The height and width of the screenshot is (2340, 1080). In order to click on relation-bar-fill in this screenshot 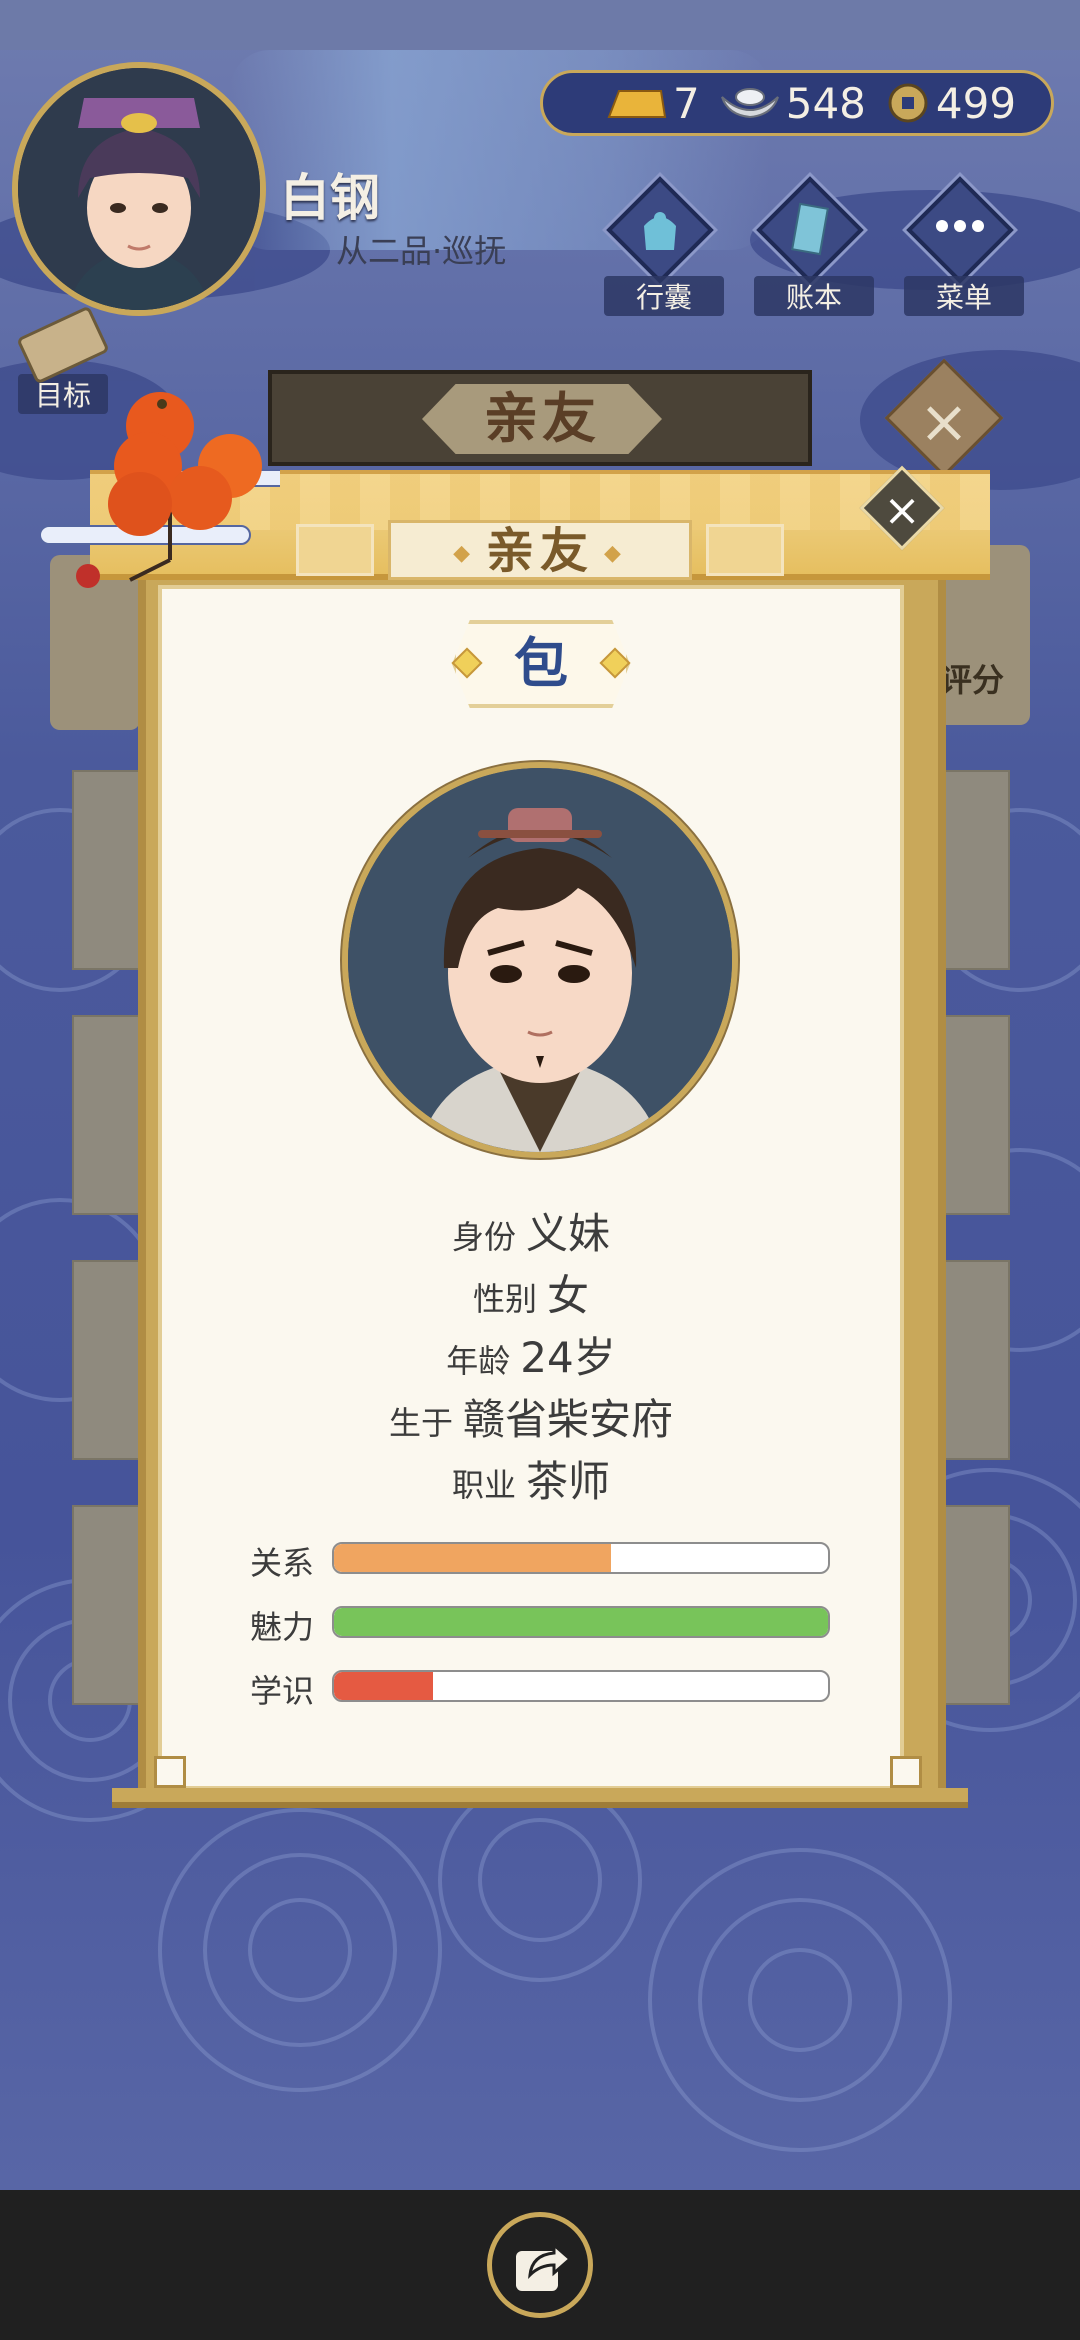, I will do `click(472, 1558)`.